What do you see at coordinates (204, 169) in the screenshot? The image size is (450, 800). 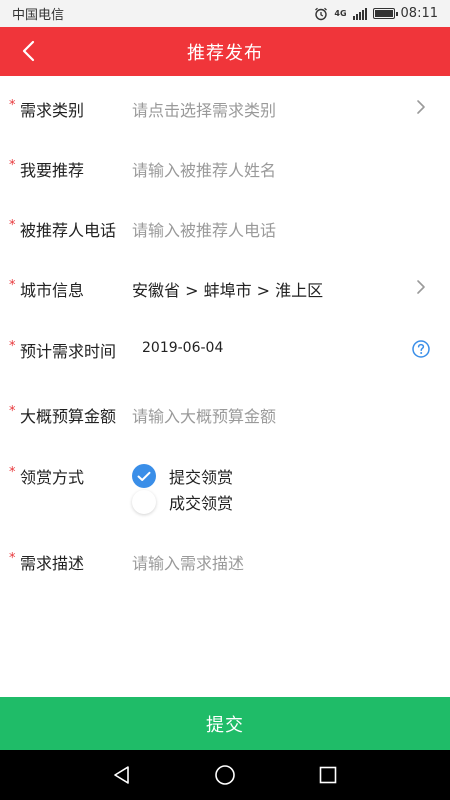 I see `recommend-name-input: 请输入被推荐人姓名` at bounding box center [204, 169].